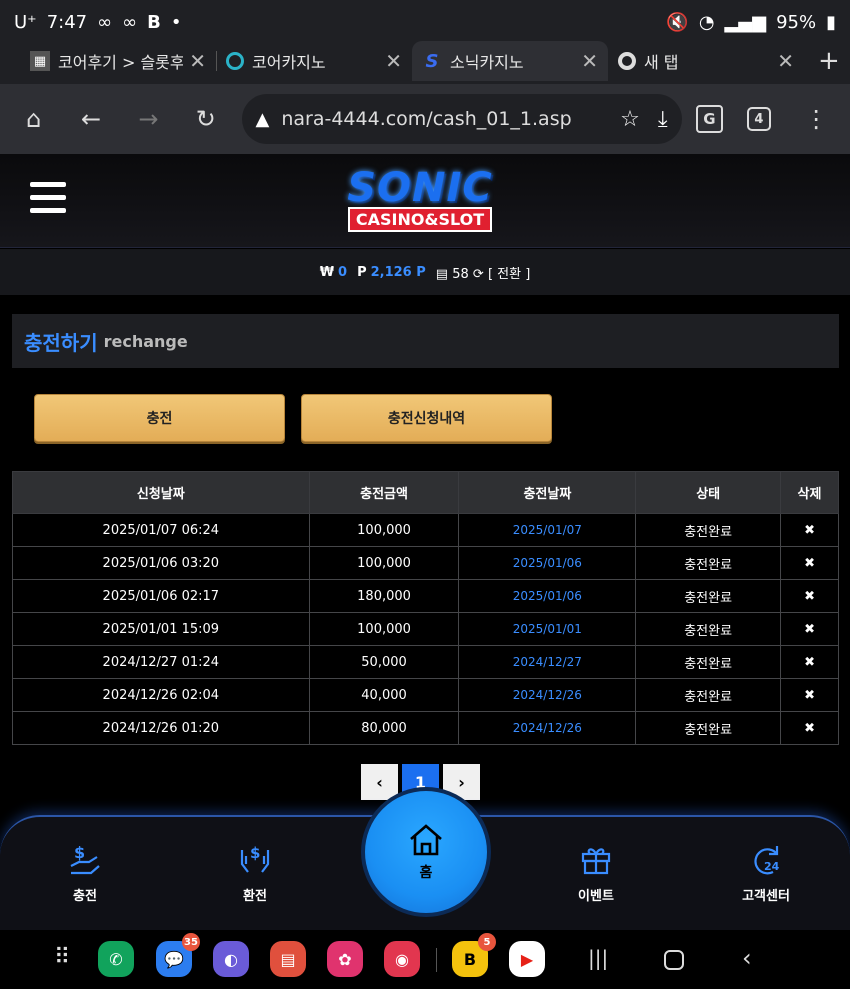 This screenshot has height=989, width=850. What do you see at coordinates (474, 955) in the screenshot?
I see `b-app-icon: B5` at bounding box center [474, 955].